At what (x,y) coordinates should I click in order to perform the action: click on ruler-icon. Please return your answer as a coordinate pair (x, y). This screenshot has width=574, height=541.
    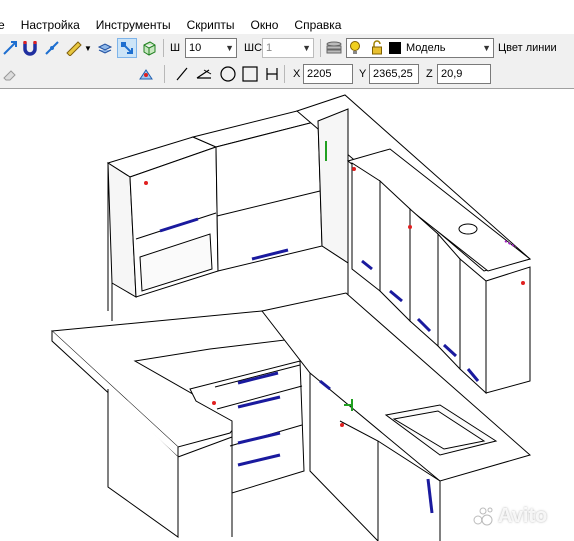
    Looking at the image, I should click on (74, 48).